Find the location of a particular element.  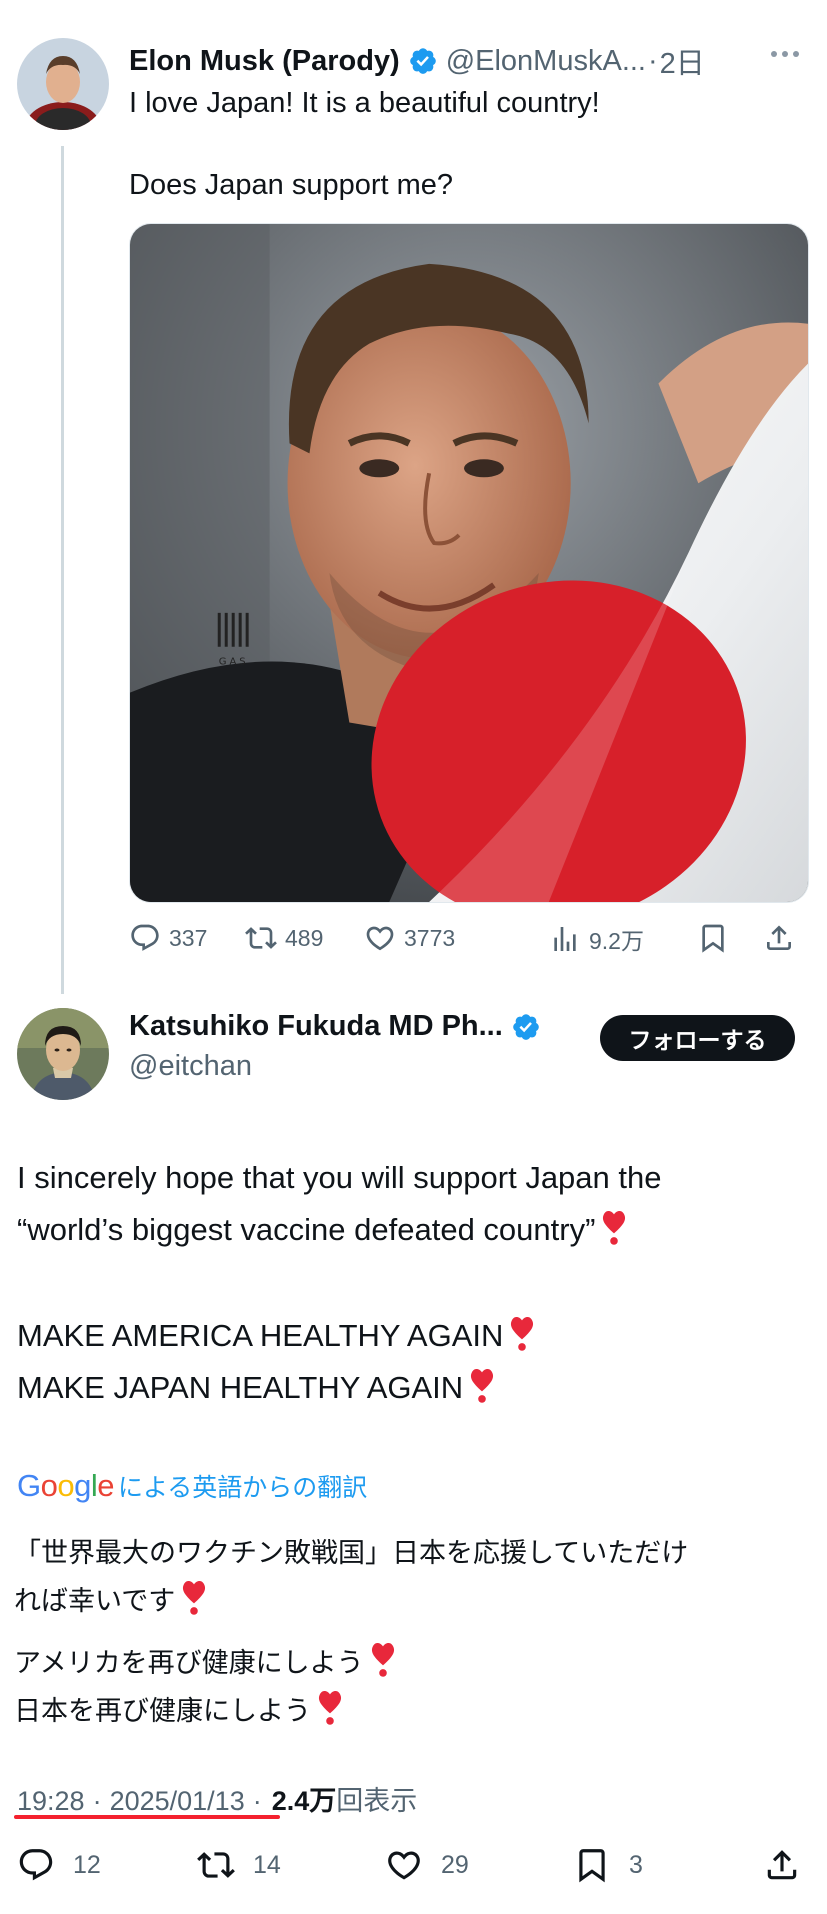

tweet2-handle-row: @eitchan is located at coordinates (190, 1066).